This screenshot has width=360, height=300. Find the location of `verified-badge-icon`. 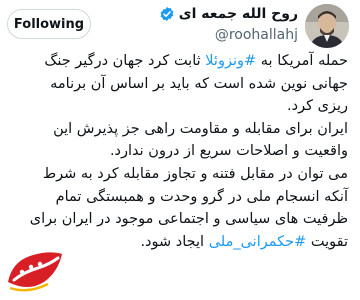

verified-badge-icon is located at coordinates (167, 14).